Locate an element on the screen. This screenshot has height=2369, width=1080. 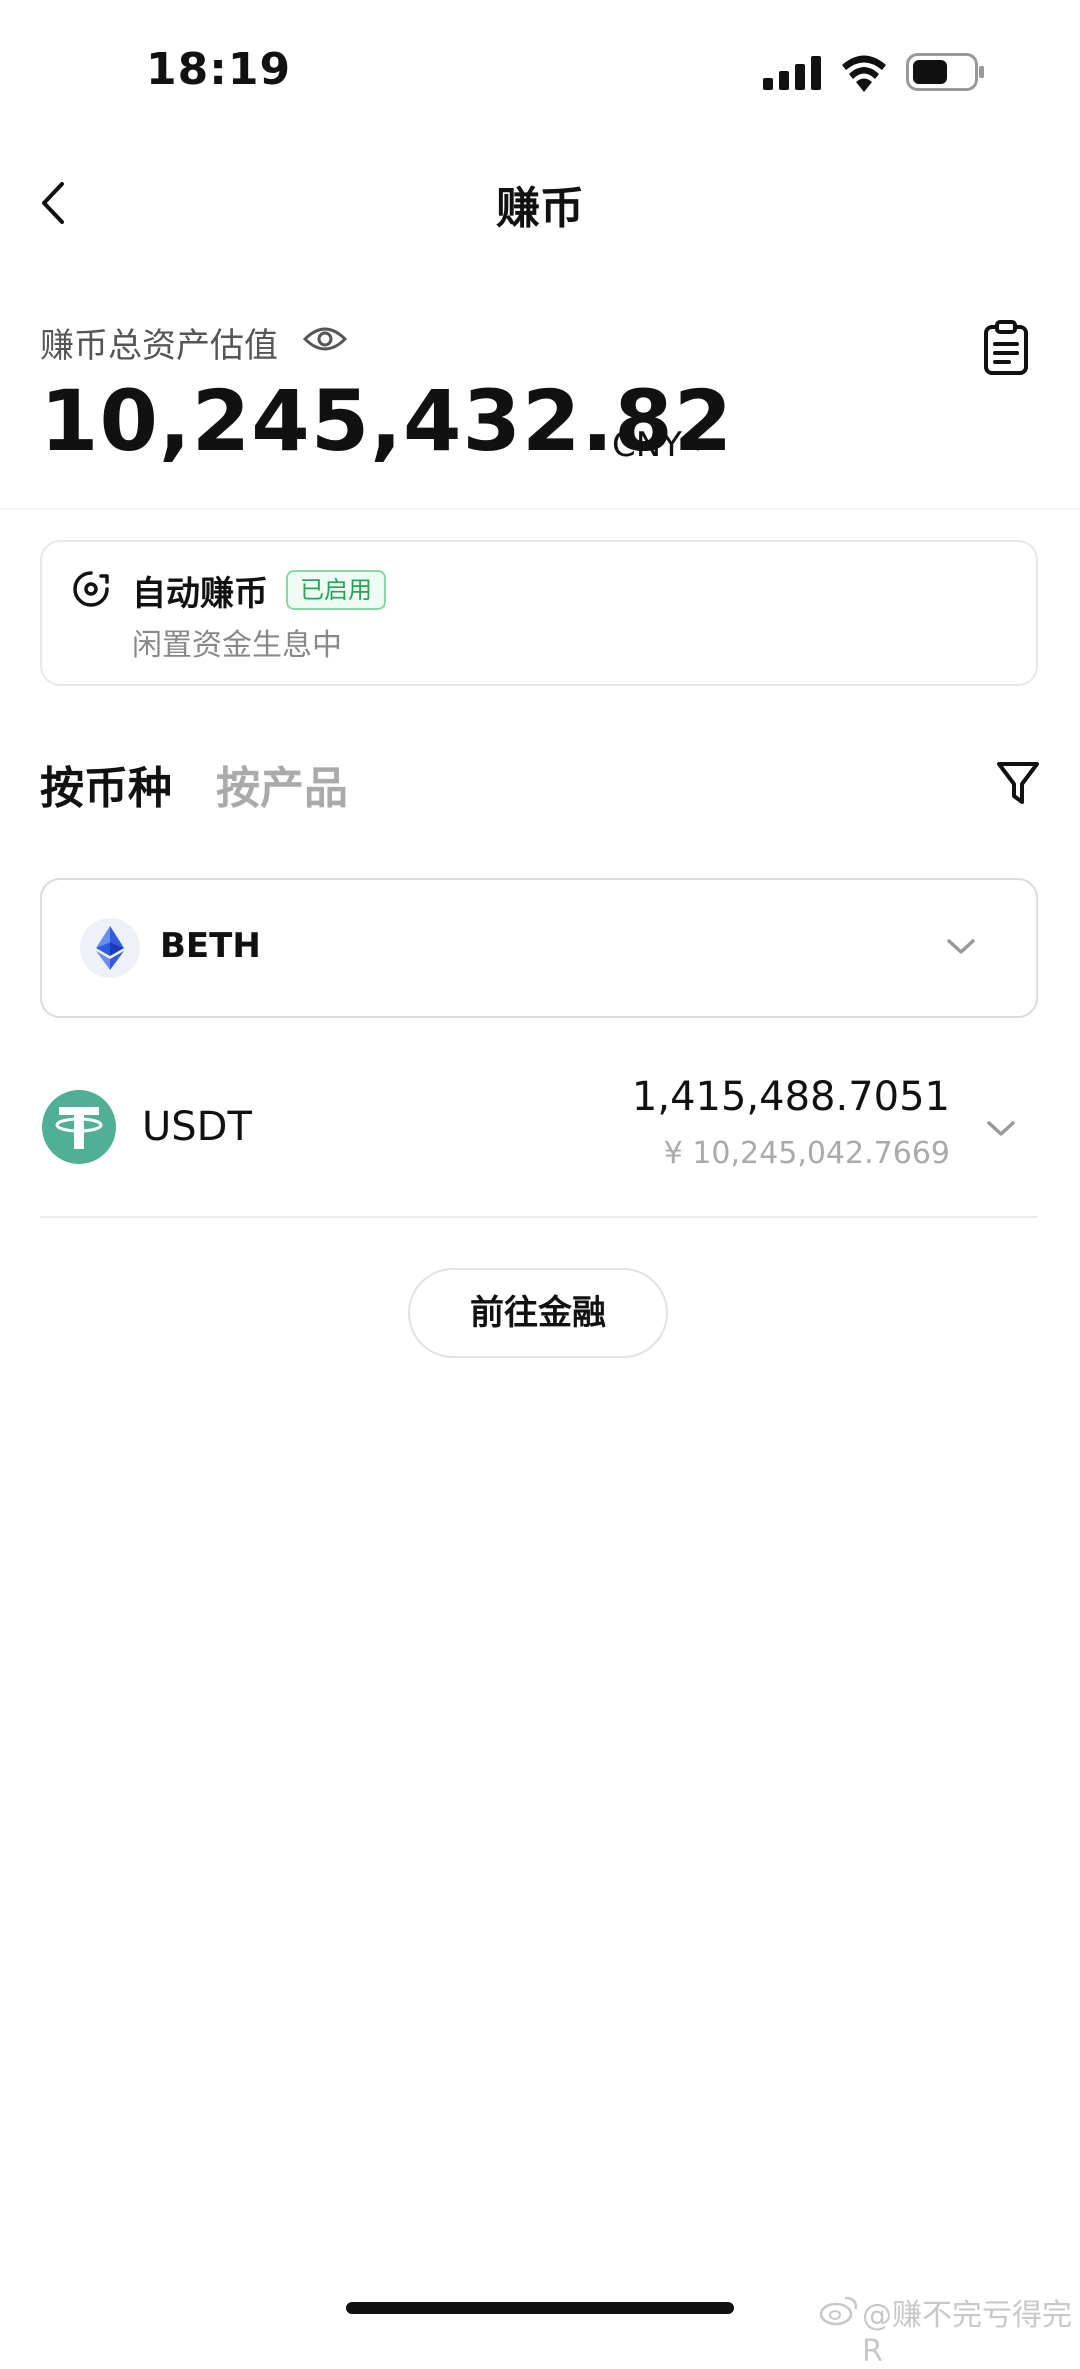
currency-selector: CNY is located at coordinates (647, 445).